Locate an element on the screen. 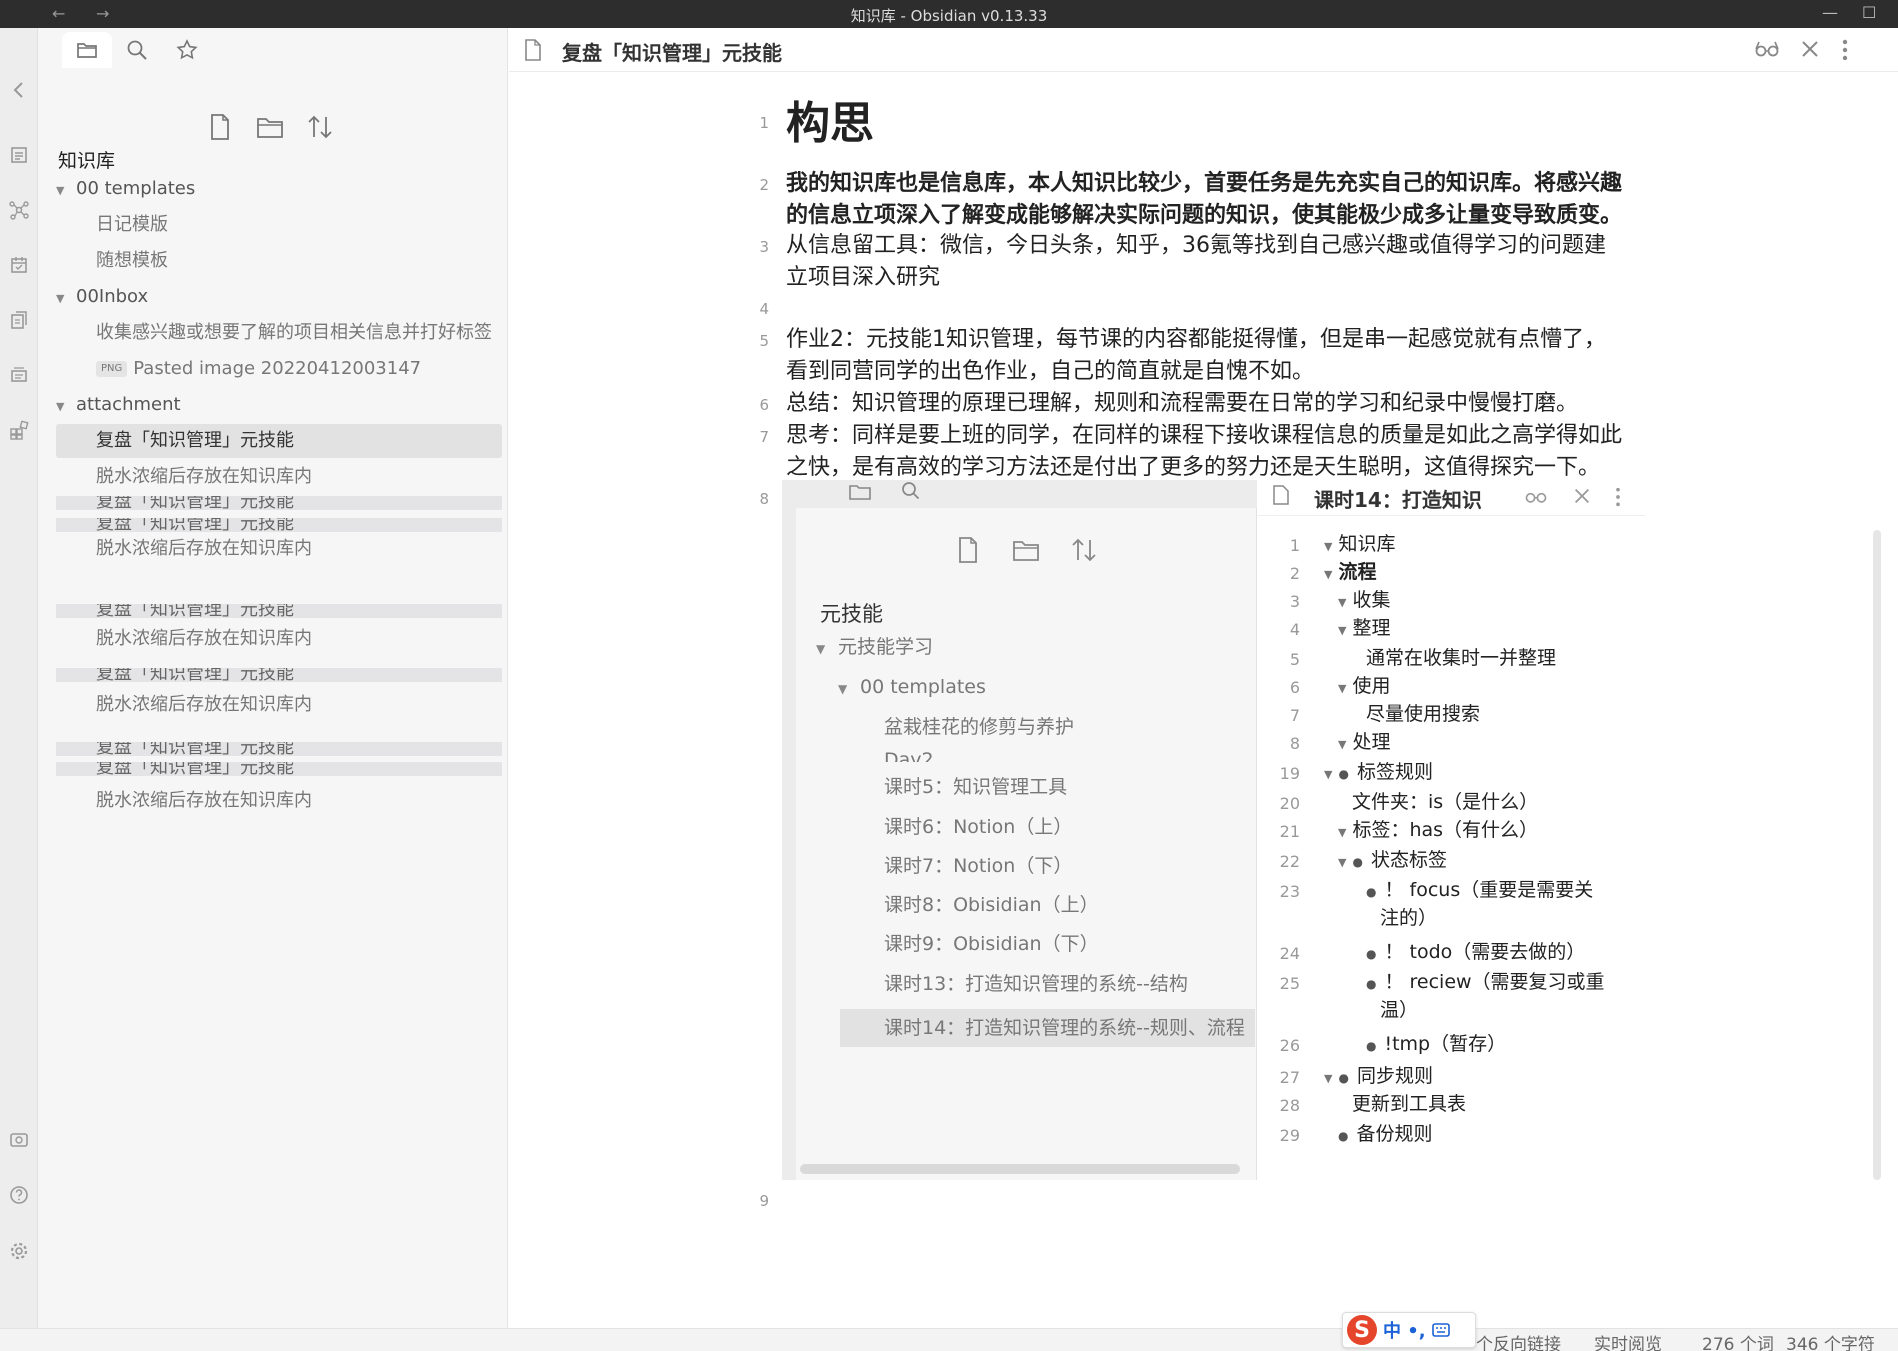 This screenshot has width=1898, height=1351. text-line: 从信息留工具：微信，今日头条，知乎，36氪等找到自己感兴趣或值得学习的问题建 is located at coordinates (1221, 246).